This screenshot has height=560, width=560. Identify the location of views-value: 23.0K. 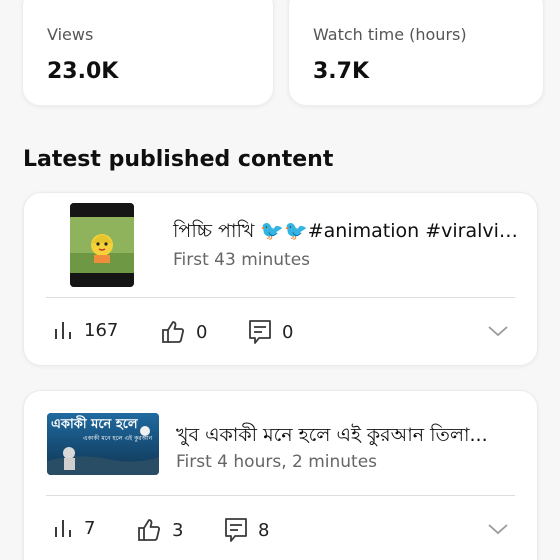
(83, 71).